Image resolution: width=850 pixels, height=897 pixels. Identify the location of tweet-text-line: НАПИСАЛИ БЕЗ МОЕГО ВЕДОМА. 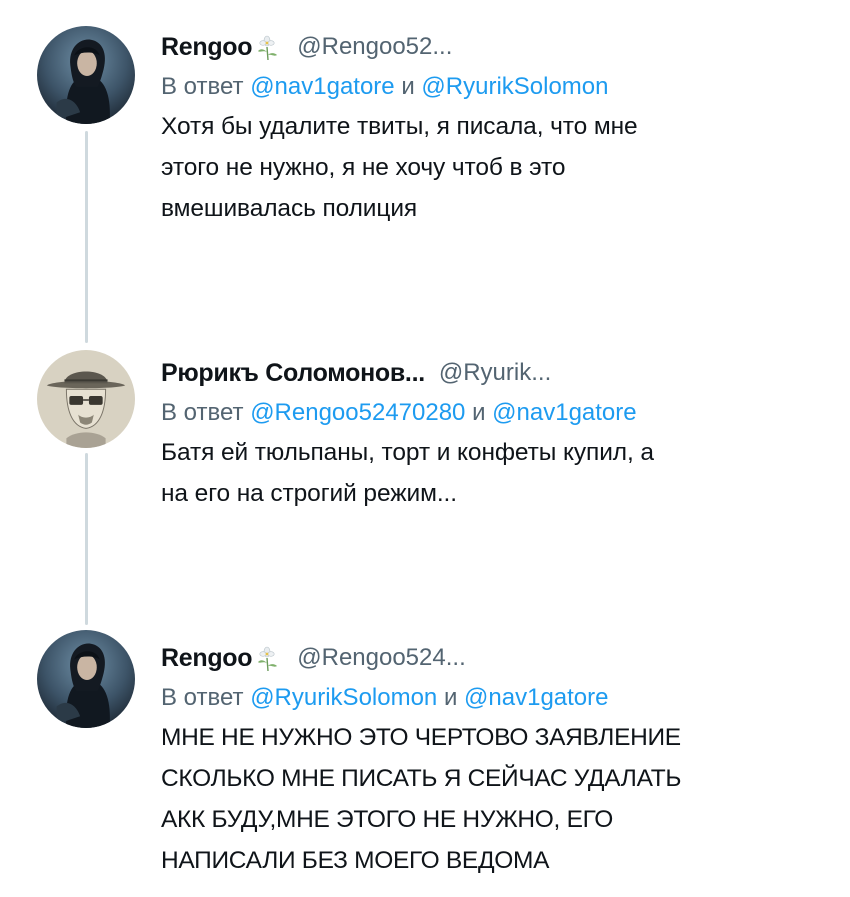
(355, 860).